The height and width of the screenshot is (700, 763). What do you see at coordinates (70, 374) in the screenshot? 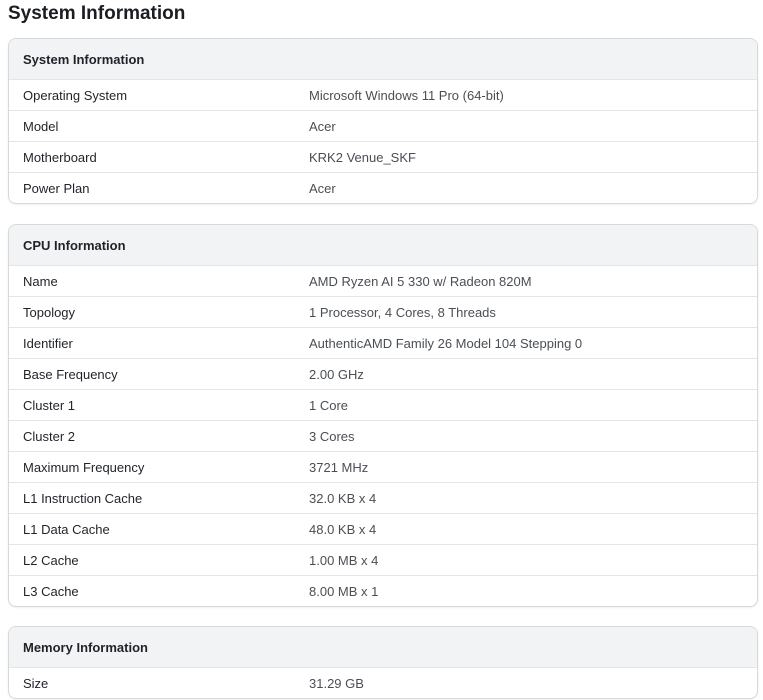
I see `row-label: Base Frequency` at bounding box center [70, 374].